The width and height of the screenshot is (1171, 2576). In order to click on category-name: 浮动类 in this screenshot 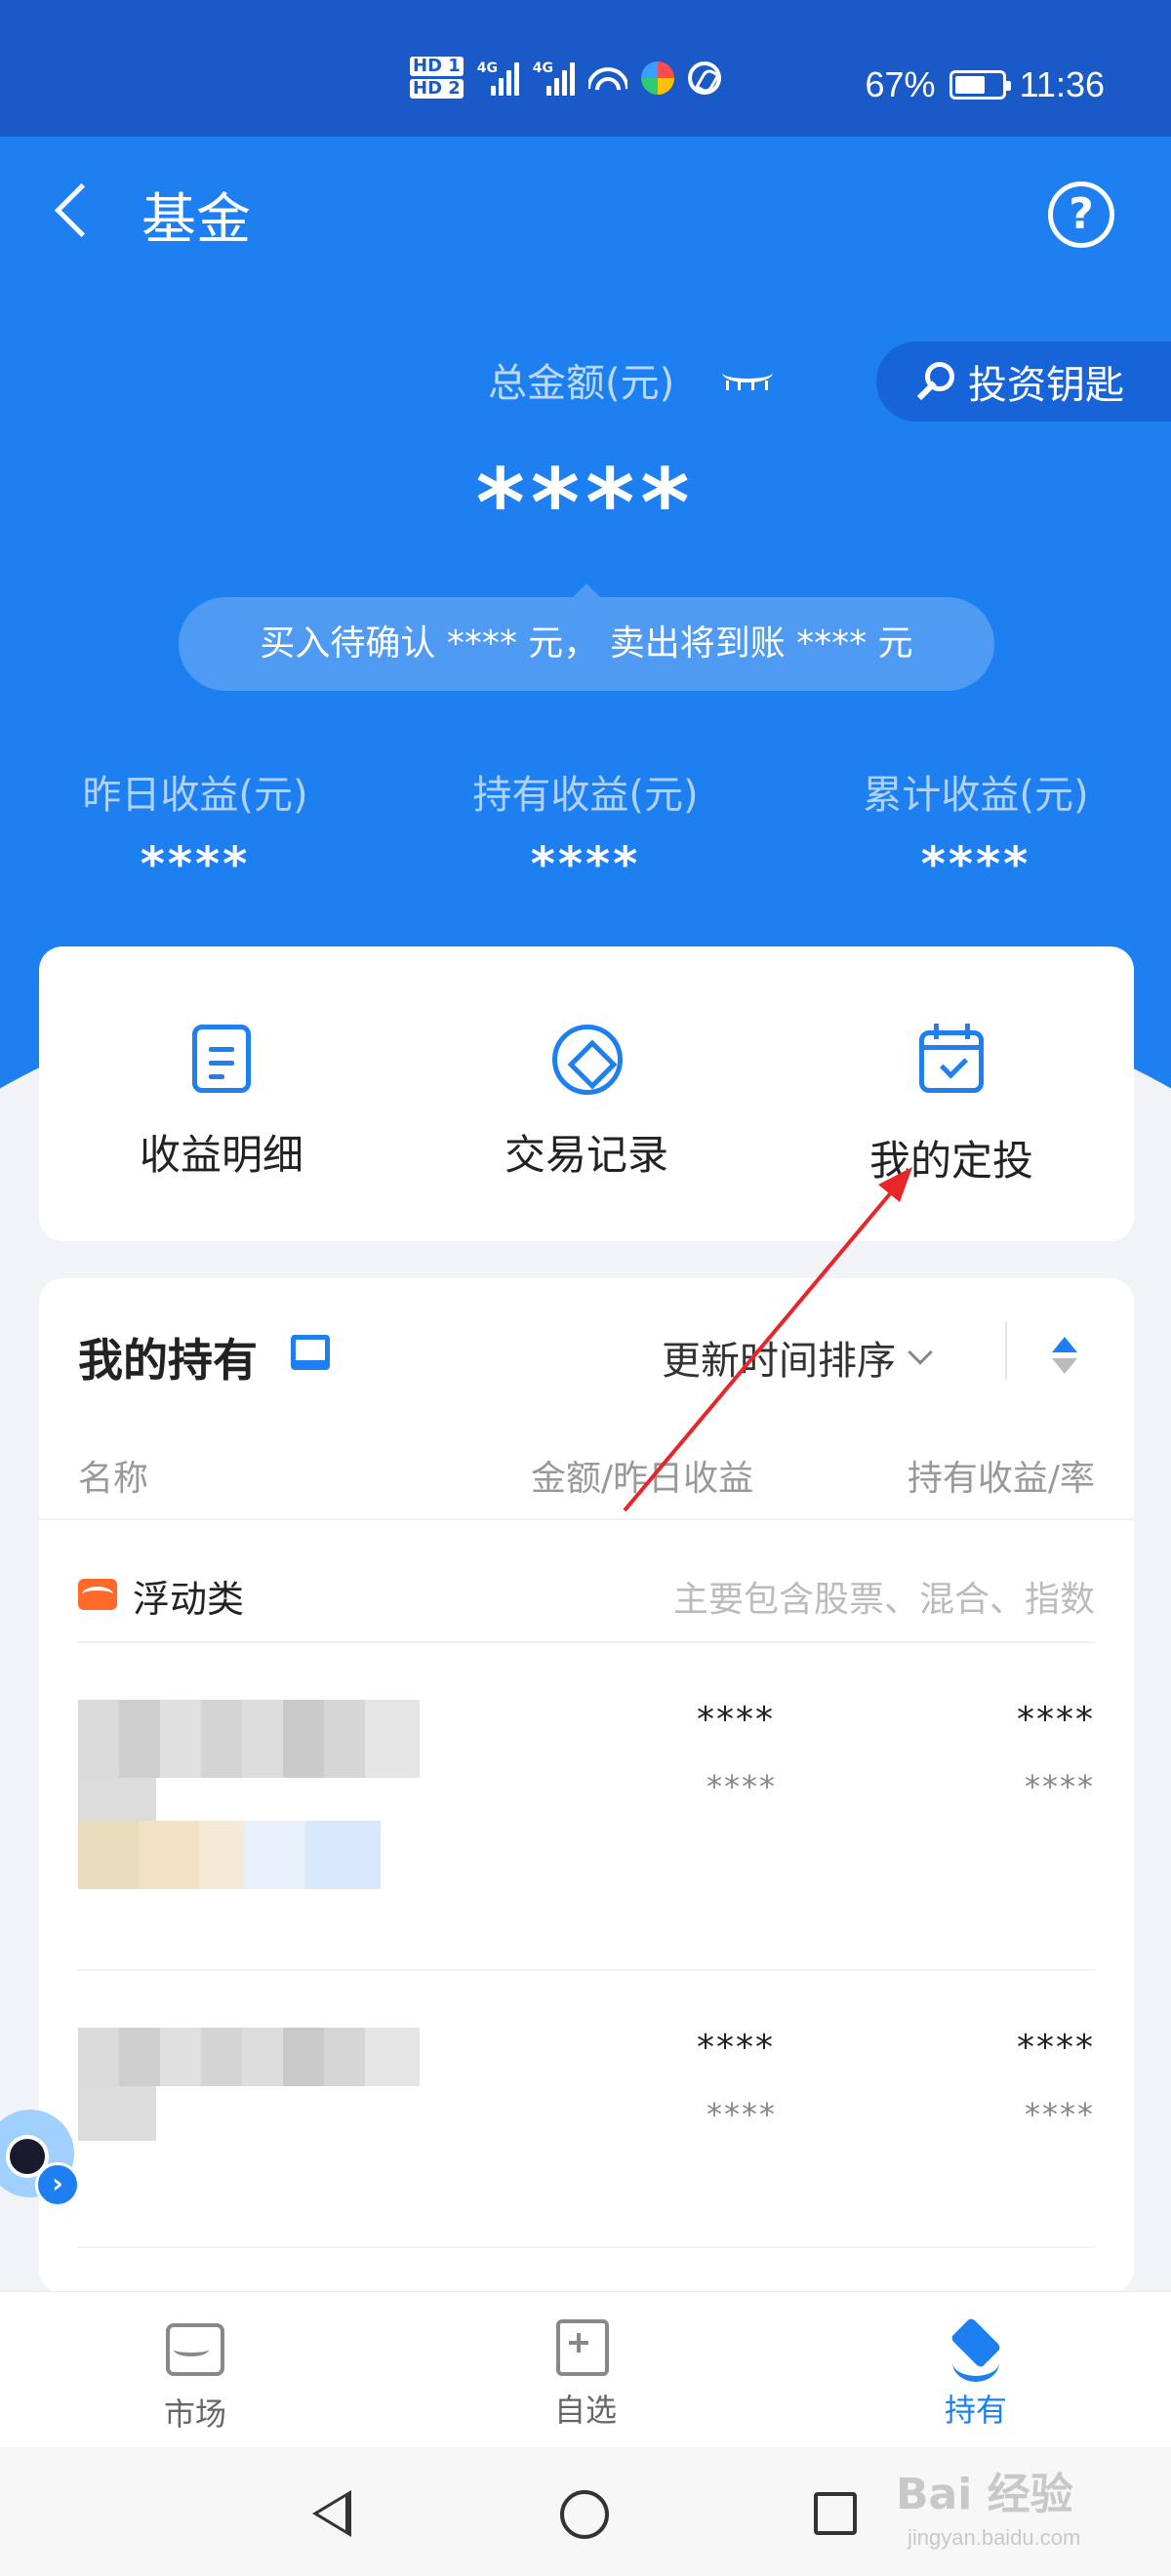, I will do `click(189, 1599)`.